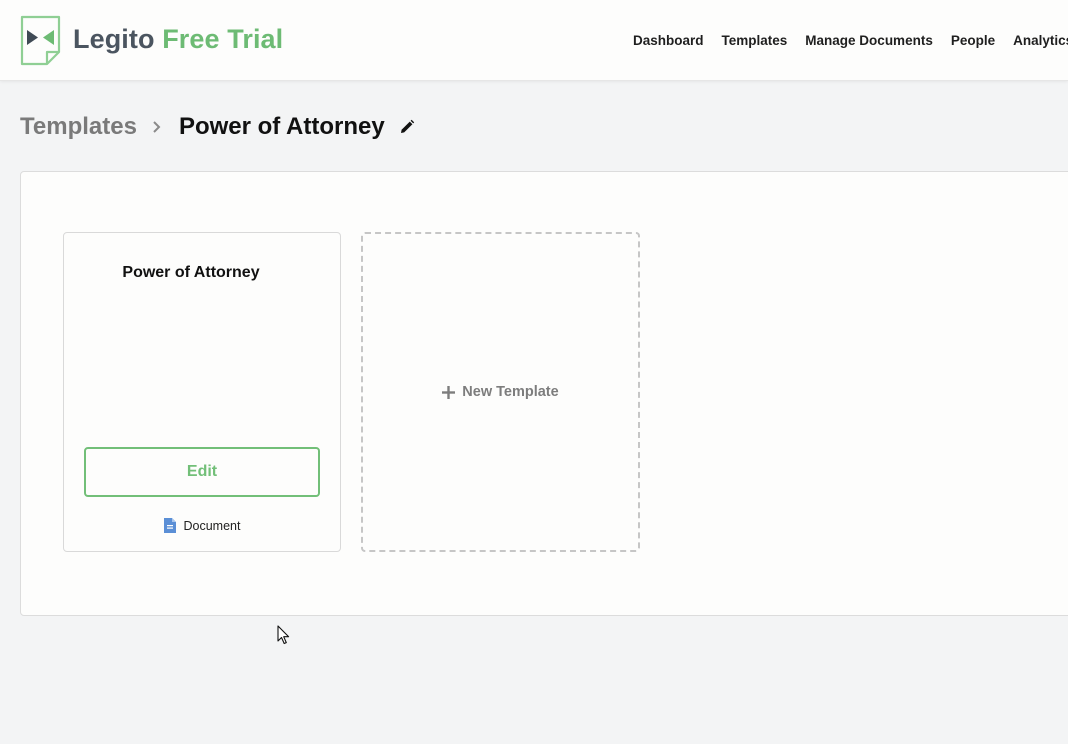 The image size is (1068, 744). Describe the element at coordinates (114, 39) in the screenshot. I see `logo-brand: Legito` at that location.